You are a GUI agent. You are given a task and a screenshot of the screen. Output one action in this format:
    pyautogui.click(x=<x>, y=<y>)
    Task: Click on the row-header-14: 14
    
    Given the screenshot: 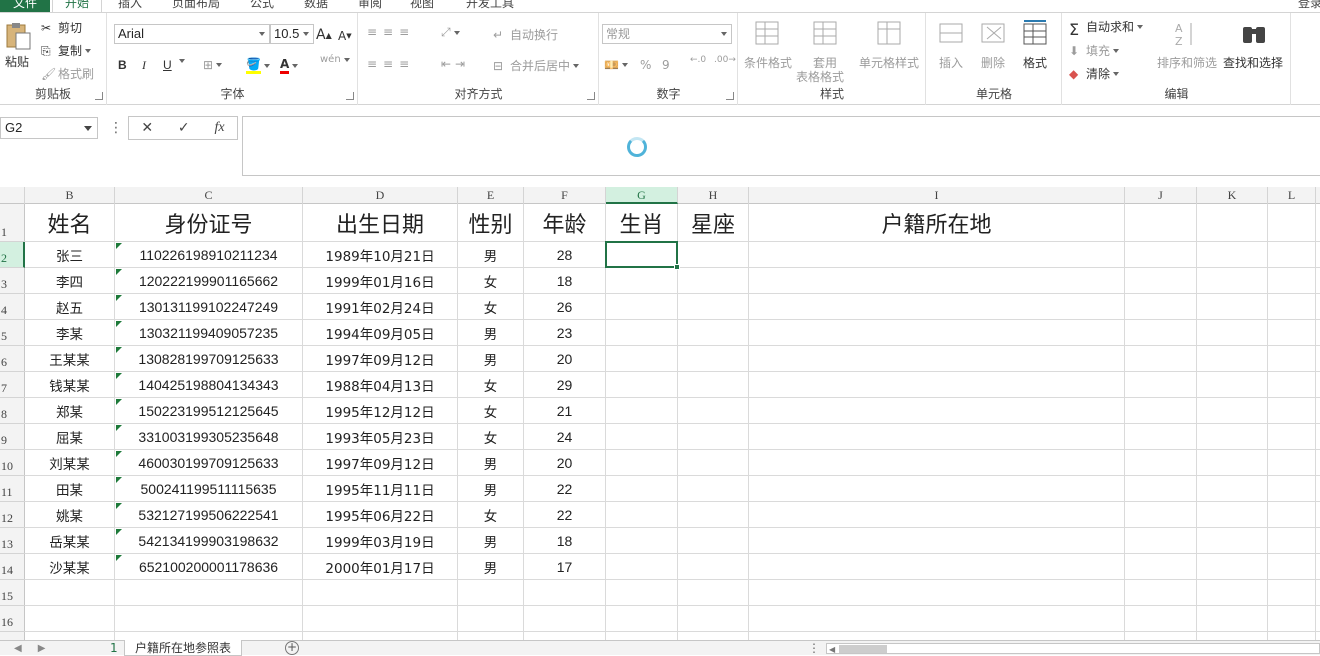 What is the action you would take?
    pyautogui.click(x=12, y=567)
    